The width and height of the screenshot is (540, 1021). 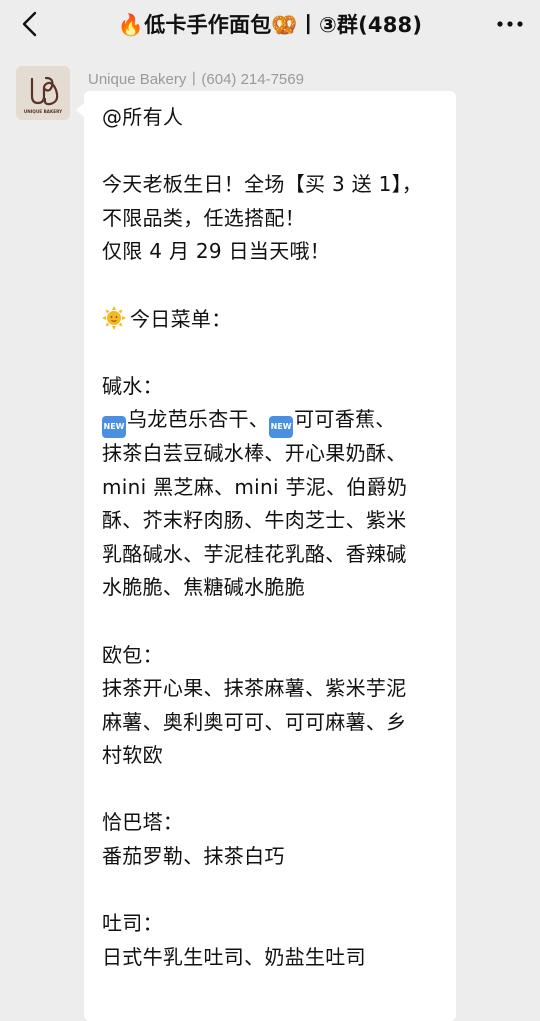 I want to click on intro-line: 仅限 4 月 29 日当天哦！, so click(x=216, y=251).